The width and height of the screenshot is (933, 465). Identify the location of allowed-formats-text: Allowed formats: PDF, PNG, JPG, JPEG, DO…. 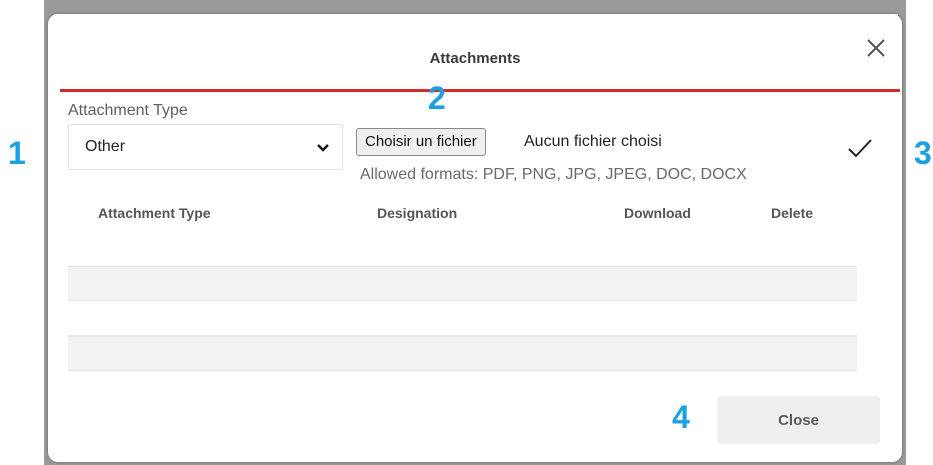
(553, 174).